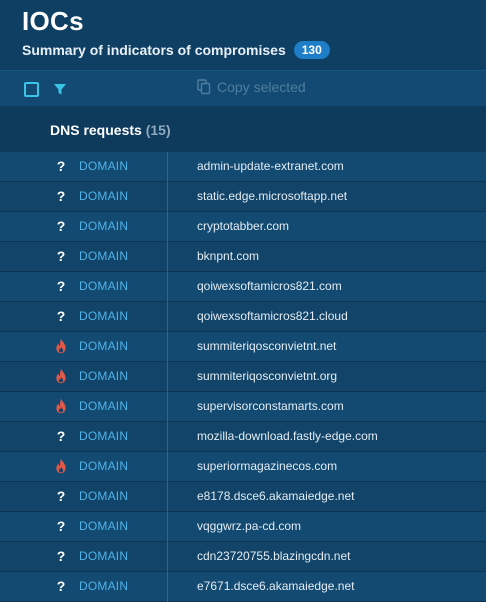 The width and height of the screenshot is (486, 602). Describe the element at coordinates (275, 496) in the screenshot. I see `ioc-value: e8178.dsce6.akamaiedge.net` at that location.